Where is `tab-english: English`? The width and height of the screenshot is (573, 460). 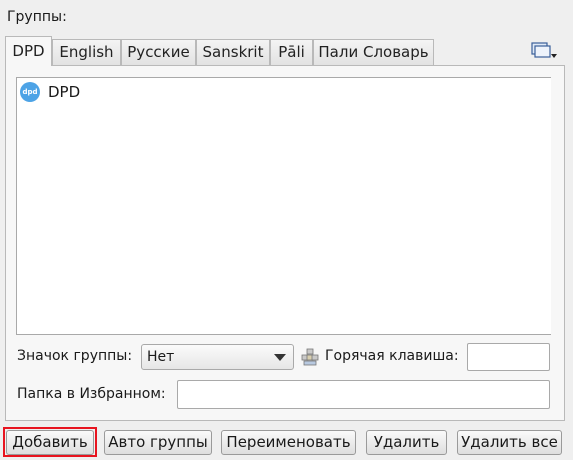 tab-english: English is located at coordinates (86, 52).